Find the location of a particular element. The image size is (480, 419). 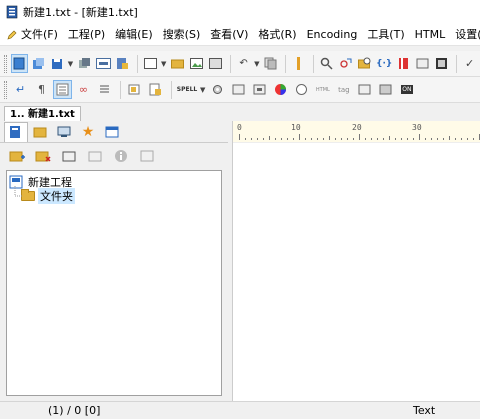

clip-button is located at coordinates (301, 89).